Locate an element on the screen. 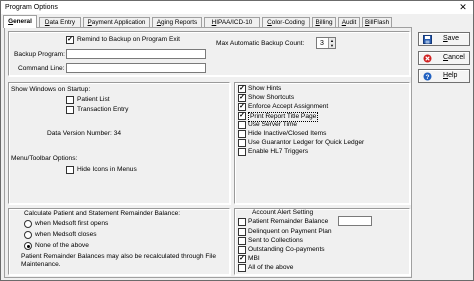 The image size is (474, 281). stepper-arrows: ▲ ▼ is located at coordinates (331, 43).